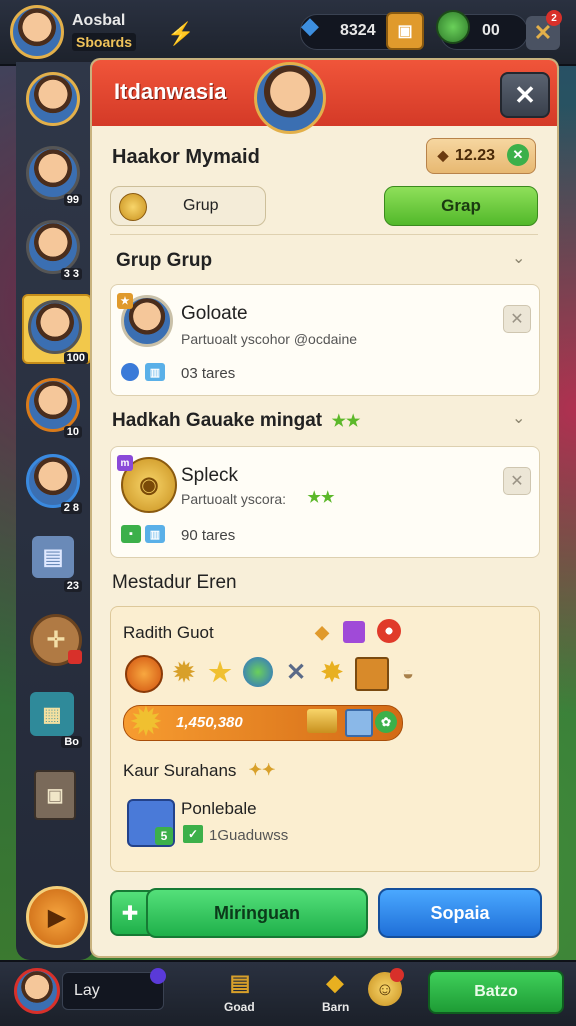 This screenshot has width=576, height=1026. What do you see at coordinates (288, 993) in the screenshot?
I see `bottom-bar: Lay ▤ Goad ◆ Barn ☺ Batzo` at bounding box center [288, 993].